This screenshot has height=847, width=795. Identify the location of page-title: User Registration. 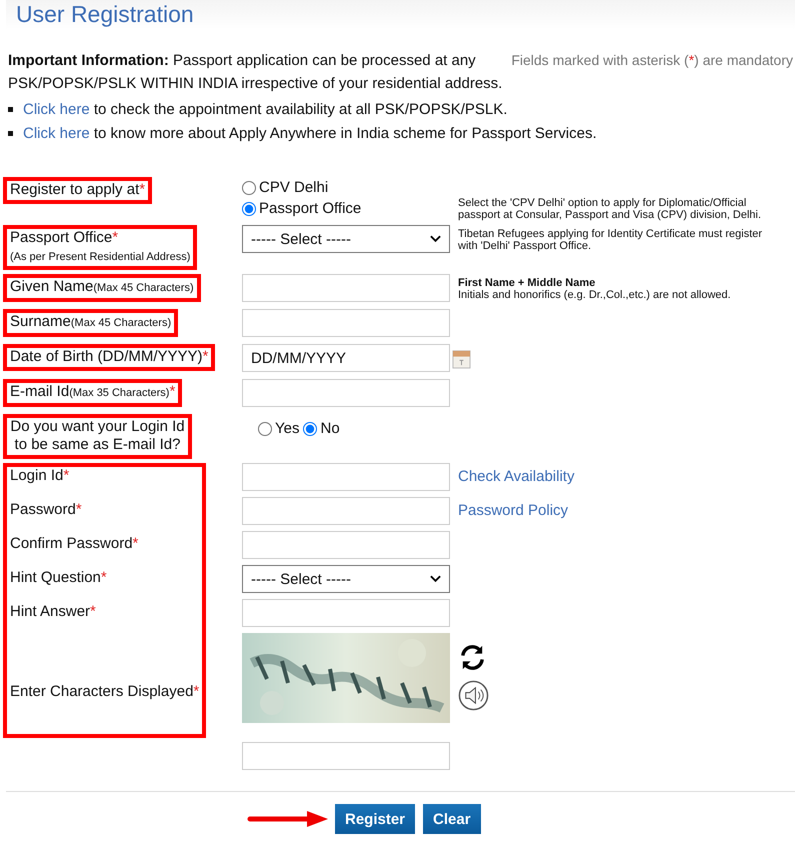
(105, 14).